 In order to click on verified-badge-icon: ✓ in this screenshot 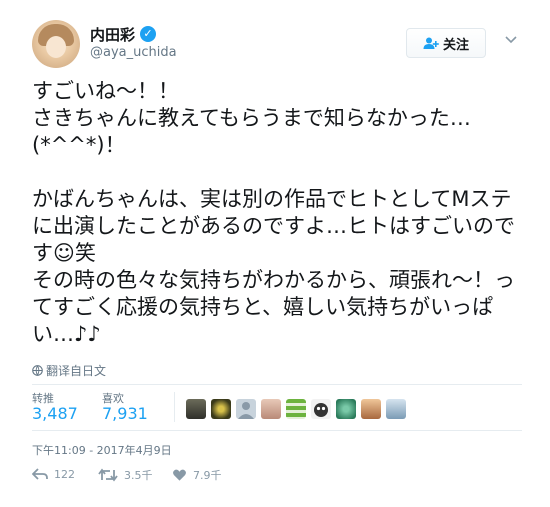, I will do `click(148, 34)`.